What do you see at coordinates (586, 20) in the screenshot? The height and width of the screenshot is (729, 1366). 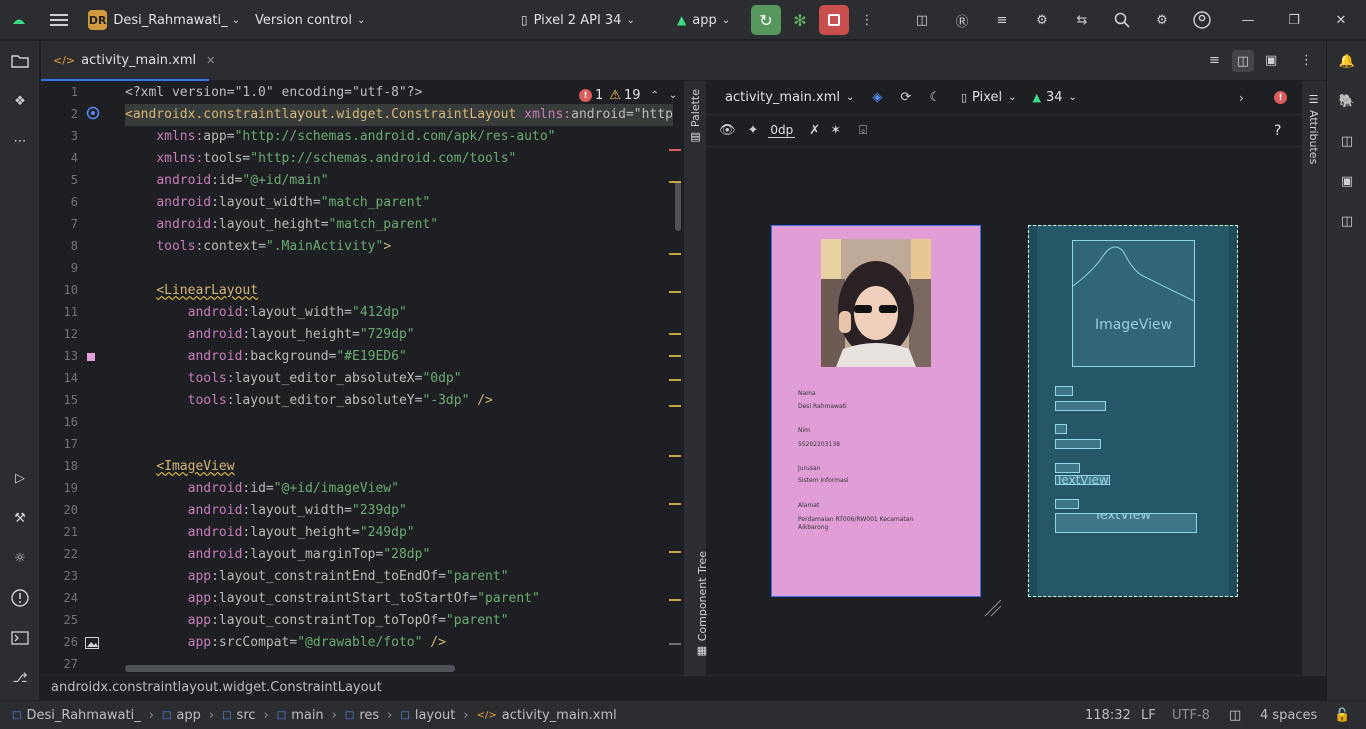 I see `device-selector: ▯ Pixel 2 API 34 ⌄` at bounding box center [586, 20].